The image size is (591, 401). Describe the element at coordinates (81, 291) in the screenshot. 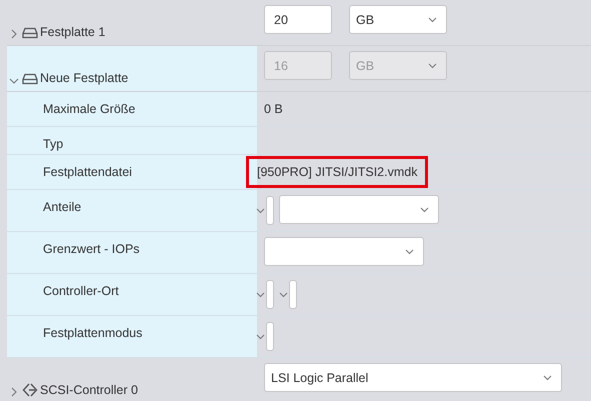

I see `property-label: Controller-Ort` at that location.